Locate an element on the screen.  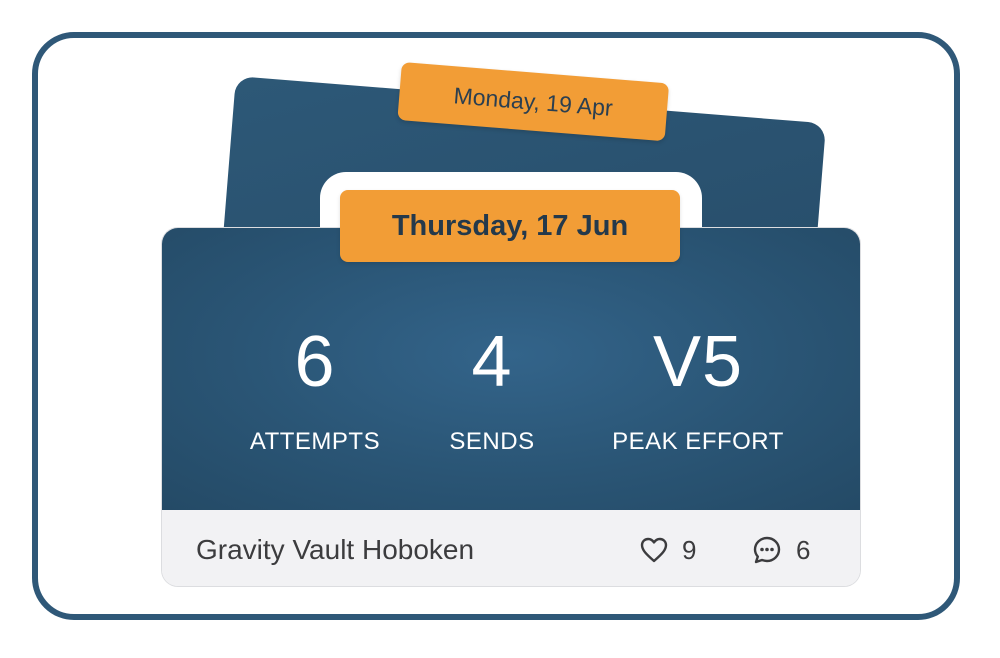
current-session-date: Thursday, 17 Jun is located at coordinates (510, 225).